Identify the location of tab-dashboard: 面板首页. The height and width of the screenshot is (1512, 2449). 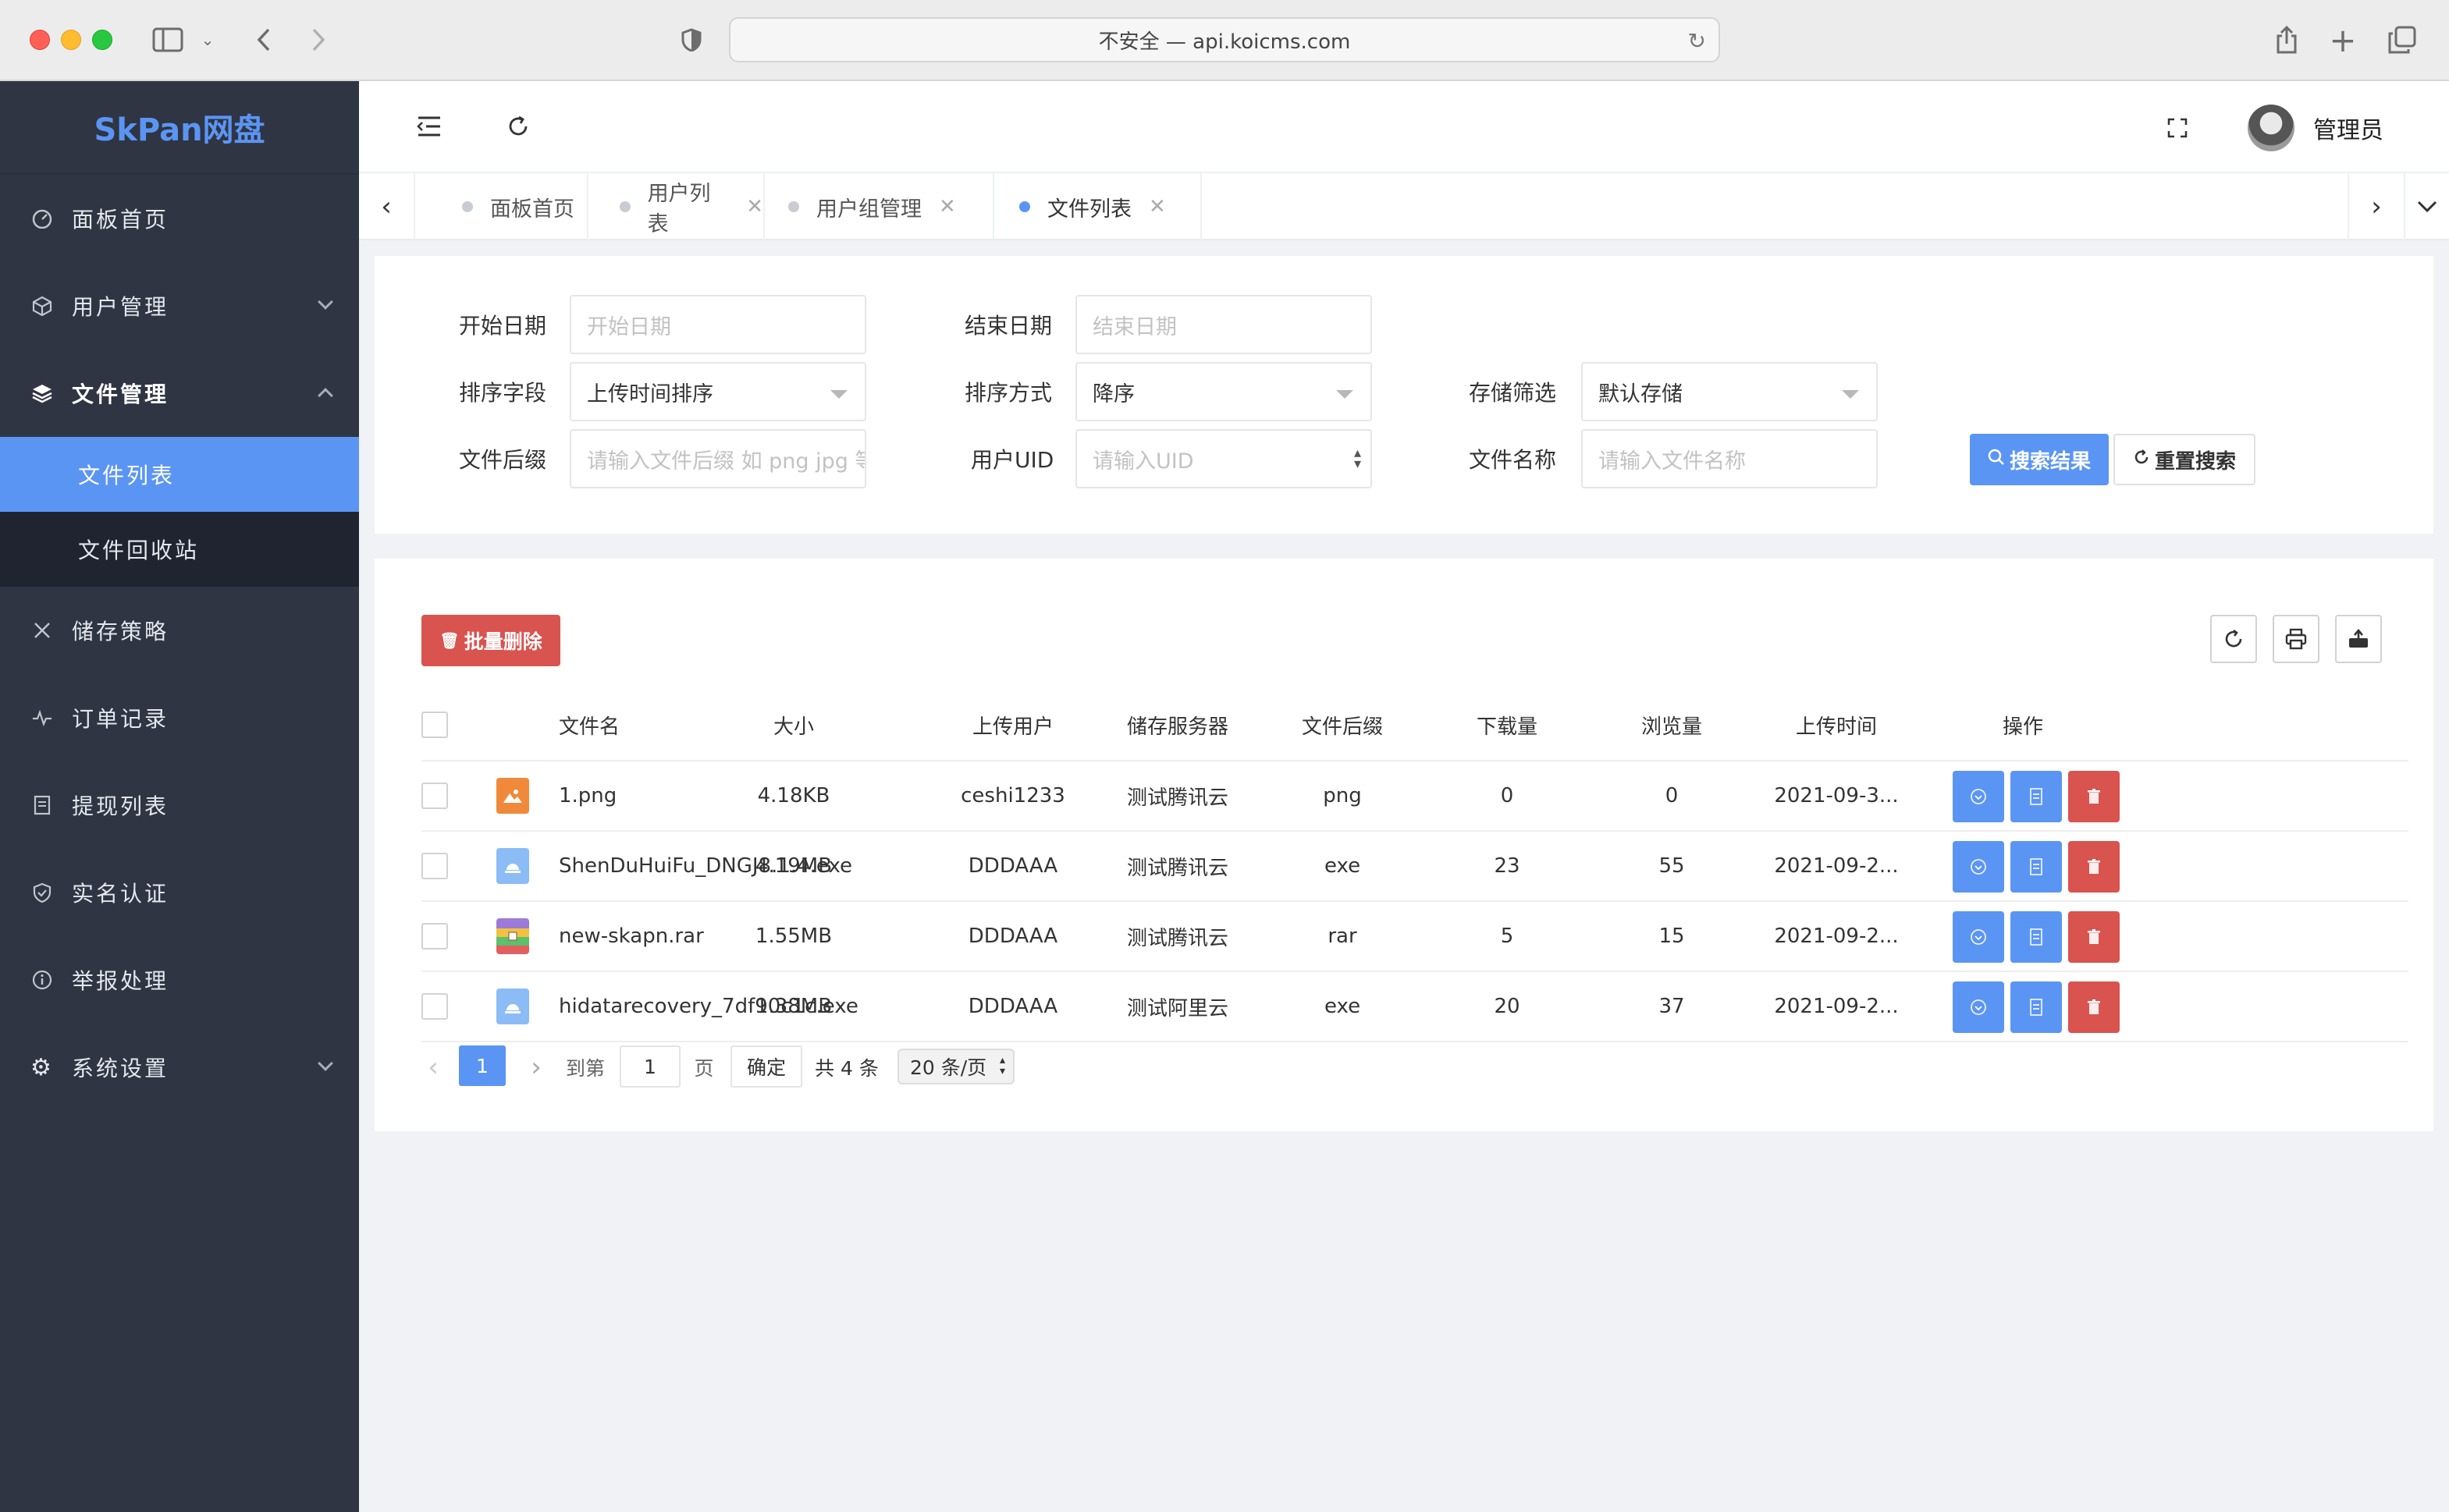
(509, 207).